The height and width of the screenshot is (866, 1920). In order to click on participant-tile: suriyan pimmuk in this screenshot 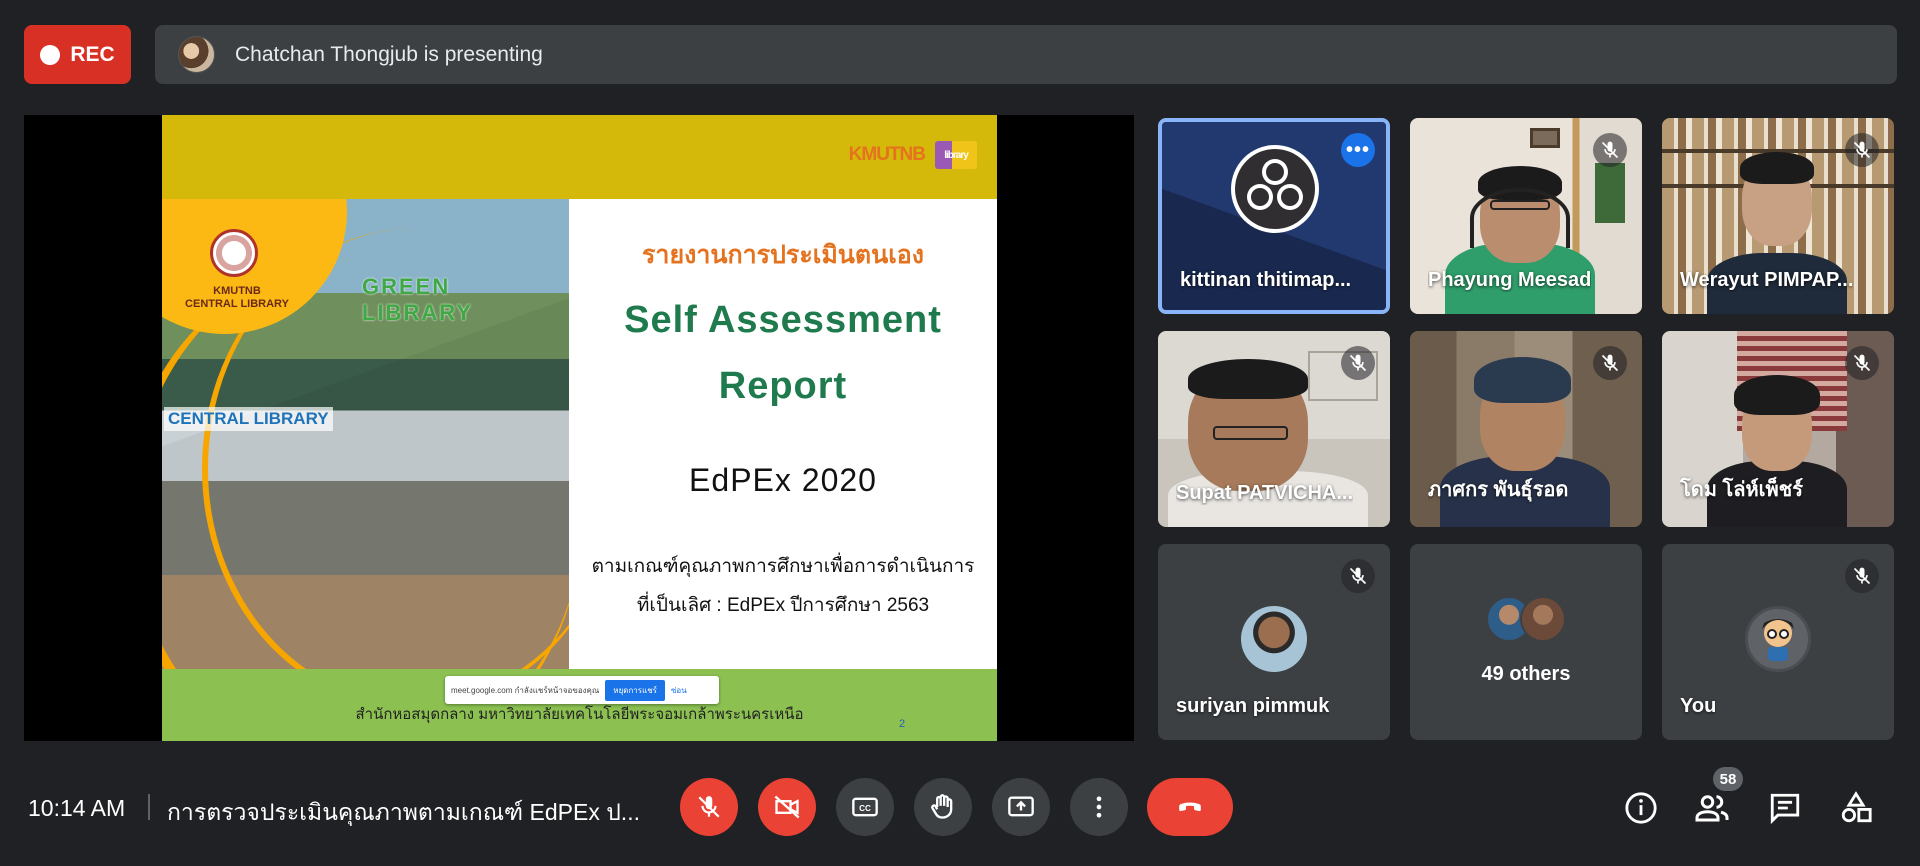, I will do `click(1274, 642)`.